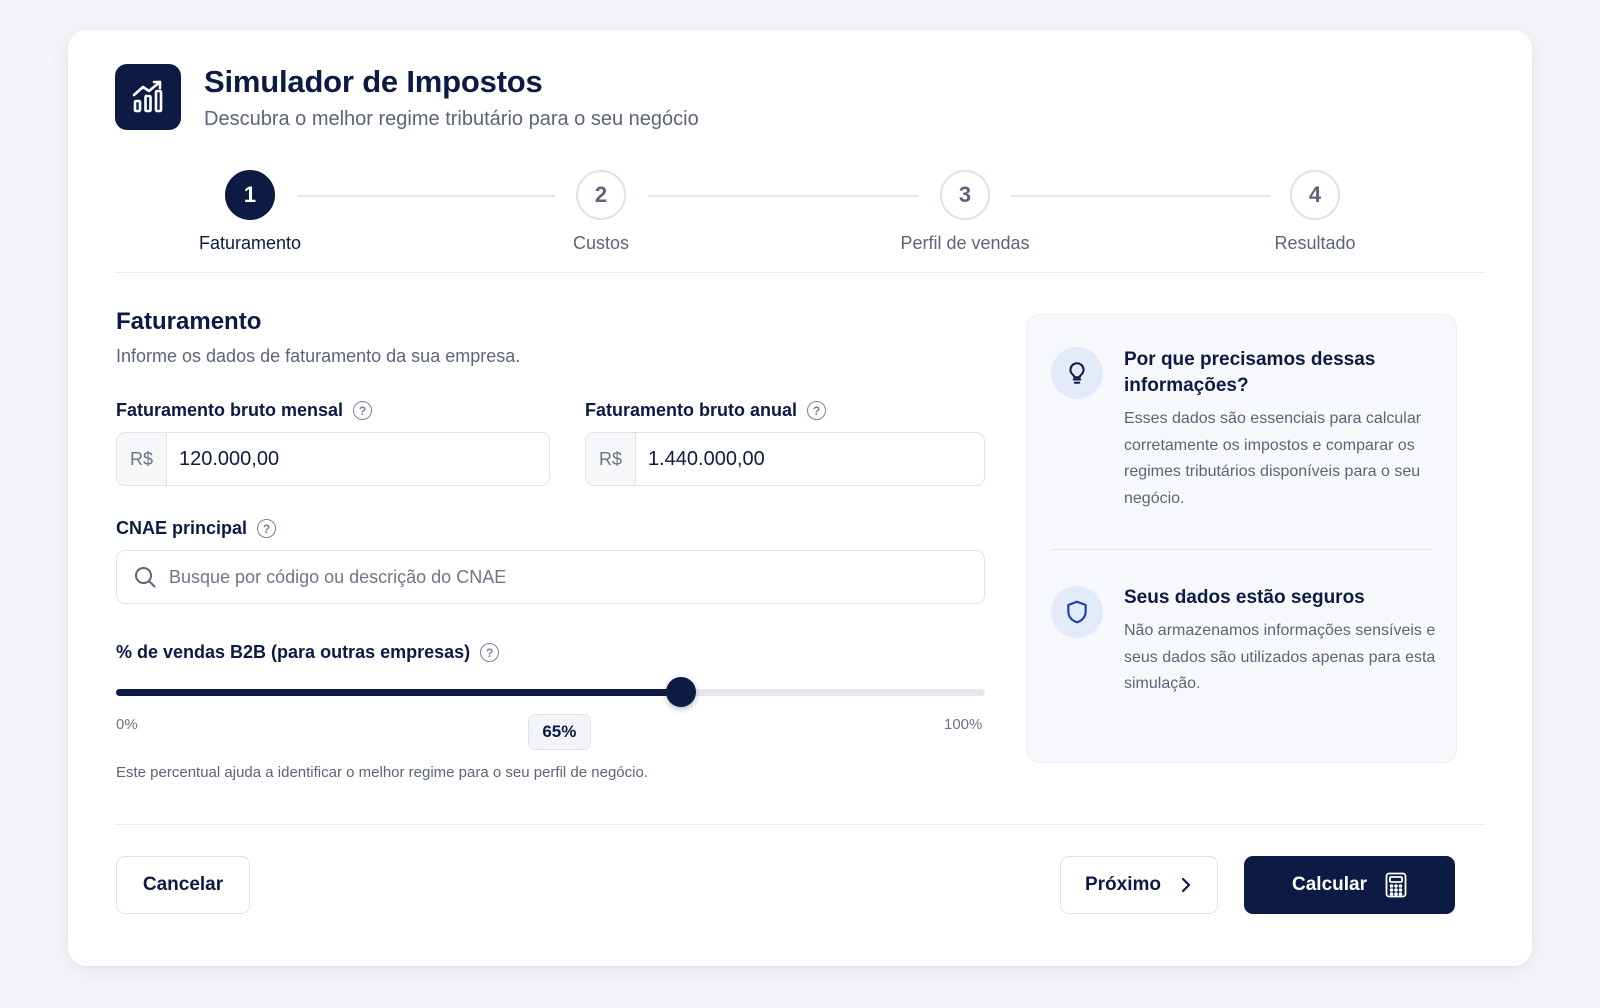 This screenshot has height=1008, width=1600. Describe the element at coordinates (1244, 597) in the screenshot. I see `info-secure-title: Seus dados estão seguros` at that location.